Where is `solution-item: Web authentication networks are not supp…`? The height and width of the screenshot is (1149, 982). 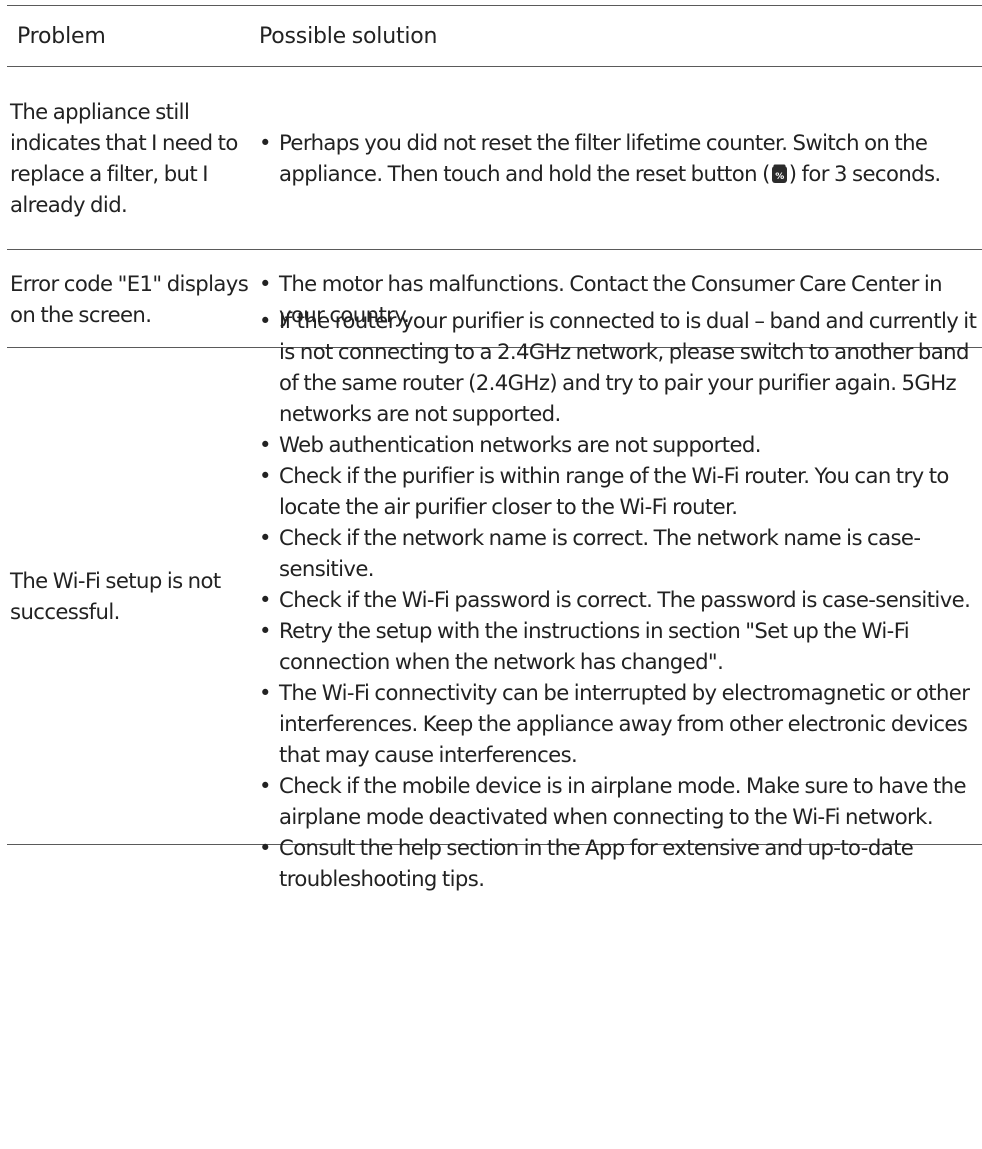 solution-item: Web authentication networks are not supp… is located at coordinates (620, 444).